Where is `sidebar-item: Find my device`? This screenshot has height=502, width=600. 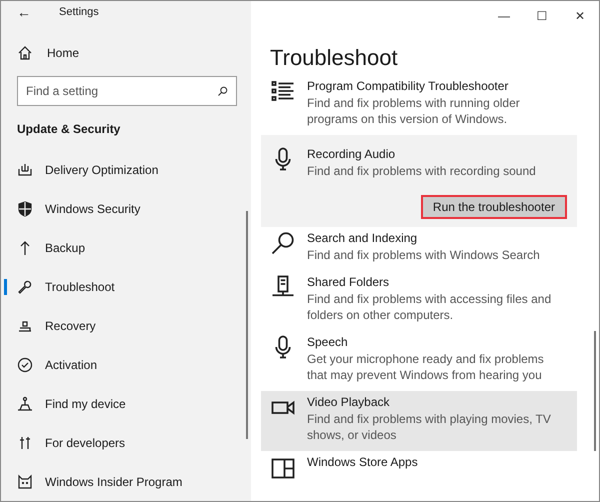
sidebar-item: Find my device is located at coordinates (126, 403).